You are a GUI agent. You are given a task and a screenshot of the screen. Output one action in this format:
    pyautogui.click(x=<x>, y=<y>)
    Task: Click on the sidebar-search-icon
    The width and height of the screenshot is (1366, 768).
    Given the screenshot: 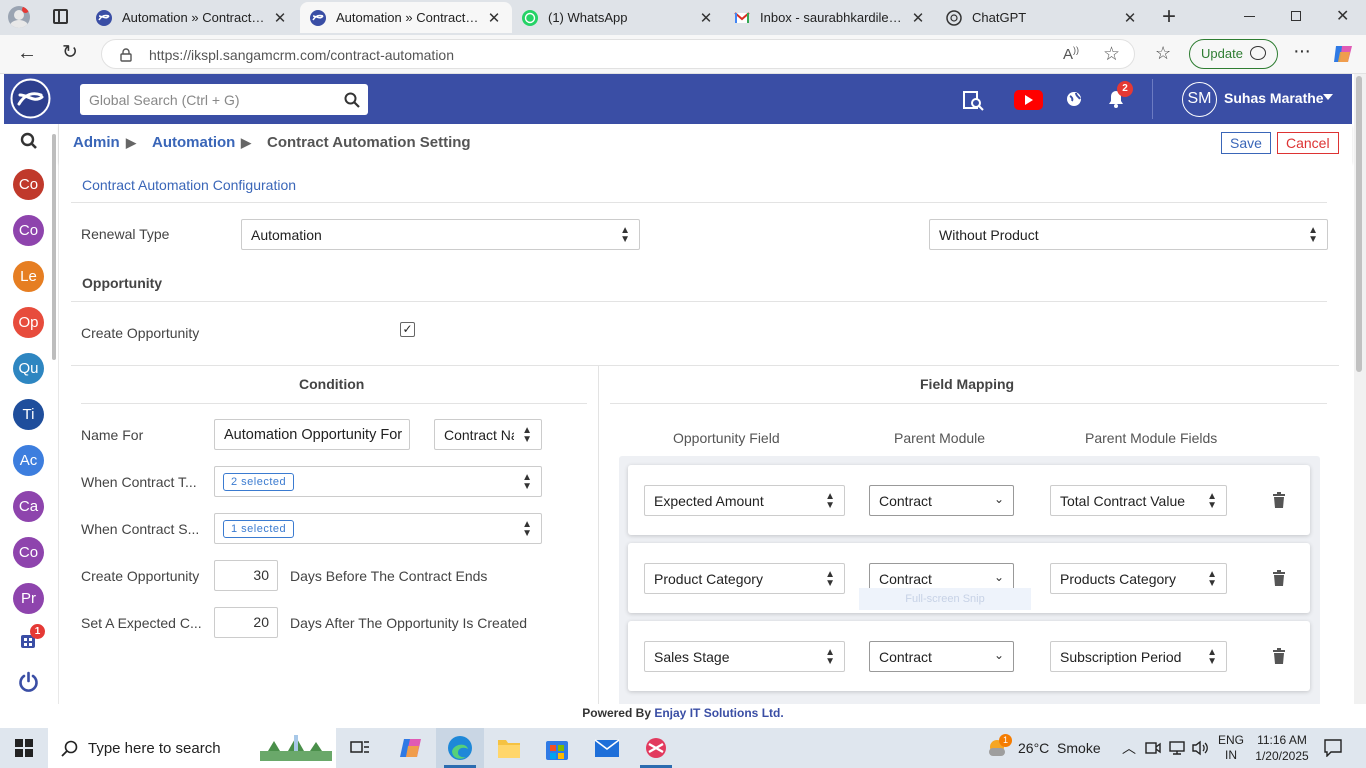 What is the action you would take?
    pyautogui.click(x=29, y=141)
    